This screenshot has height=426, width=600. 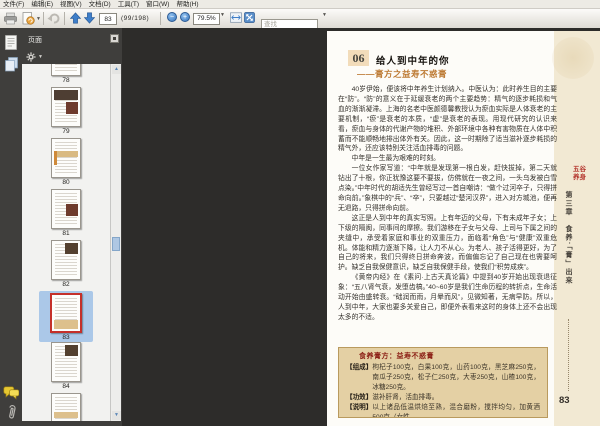 What do you see at coordinates (116, 69) in the screenshot?
I see `scroll-up-button: ▲` at bounding box center [116, 69].